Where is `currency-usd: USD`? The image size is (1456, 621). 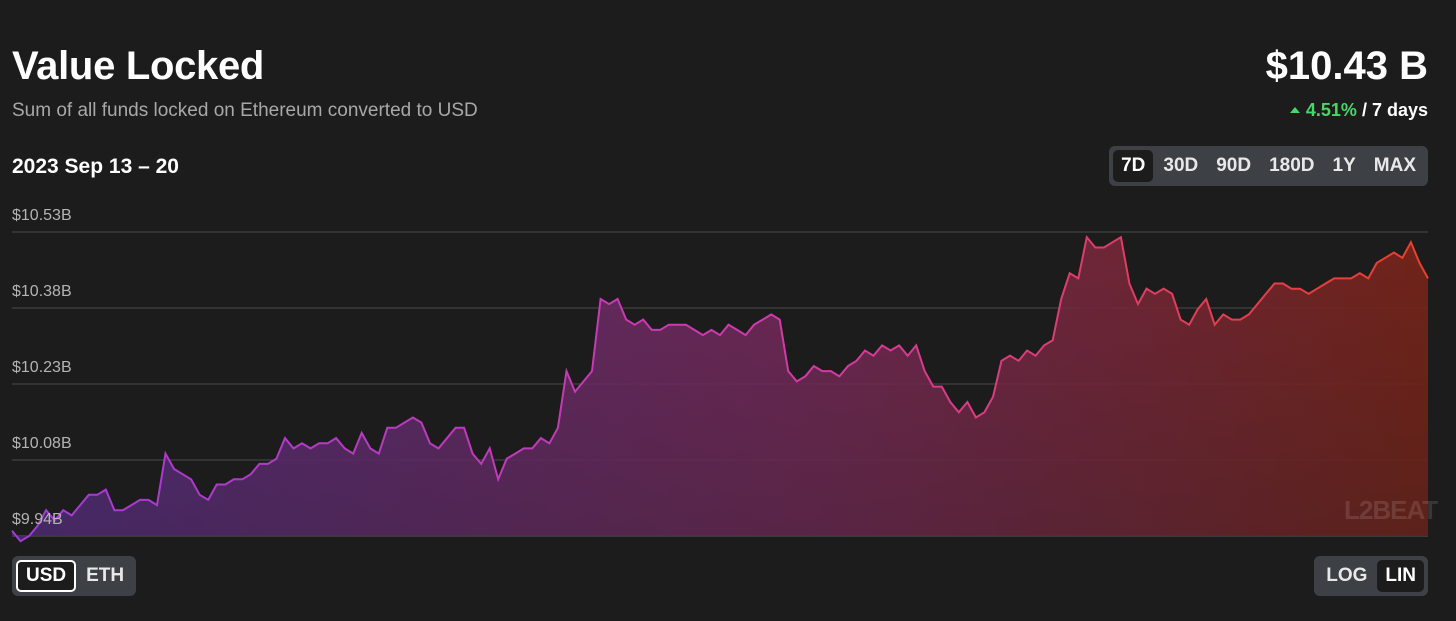
currency-usd: USD is located at coordinates (46, 576).